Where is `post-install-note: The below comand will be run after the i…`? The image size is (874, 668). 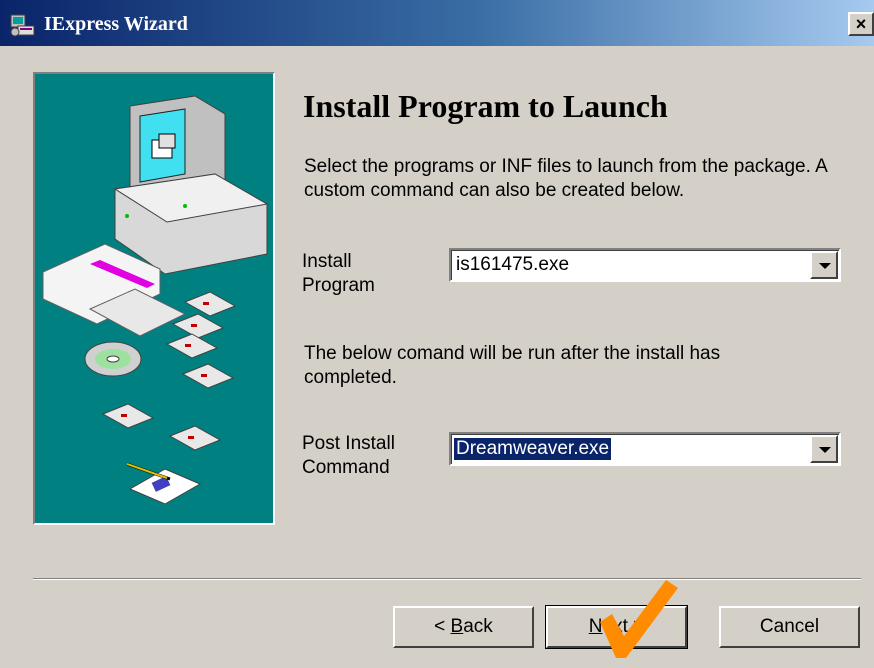 post-install-note: The below comand will be run after the i… is located at coordinates (512, 365).